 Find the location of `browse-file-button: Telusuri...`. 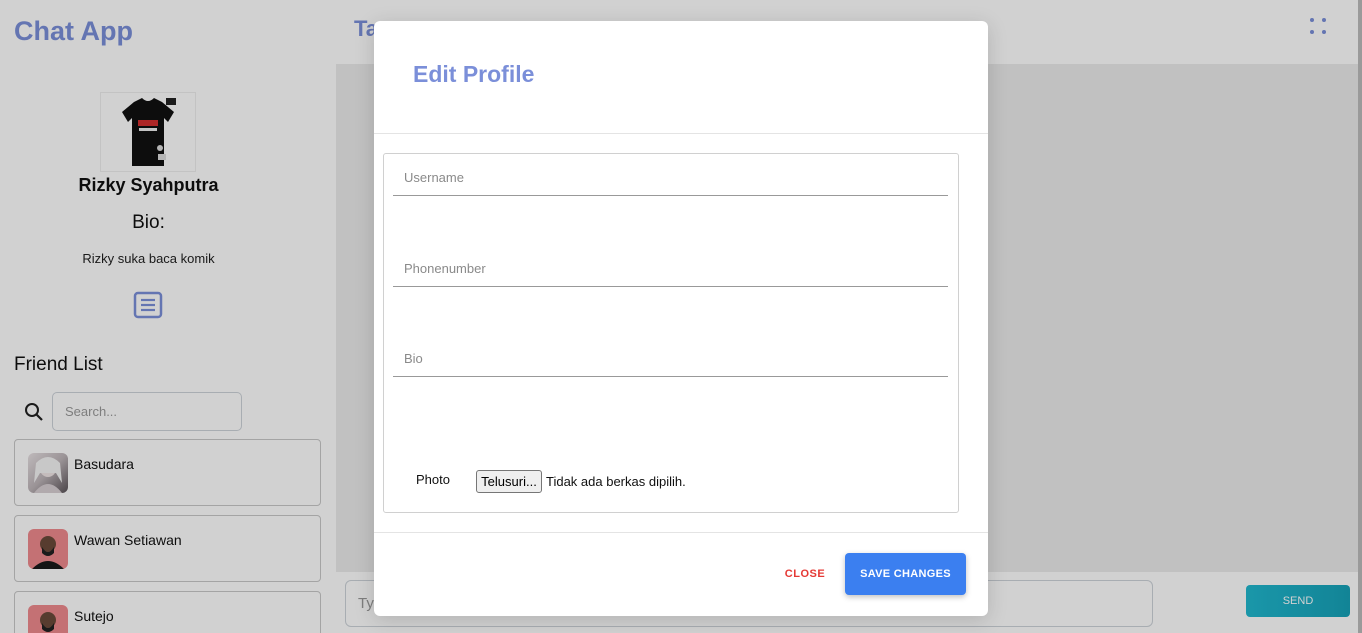

browse-file-button: Telusuri... is located at coordinates (509, 481).